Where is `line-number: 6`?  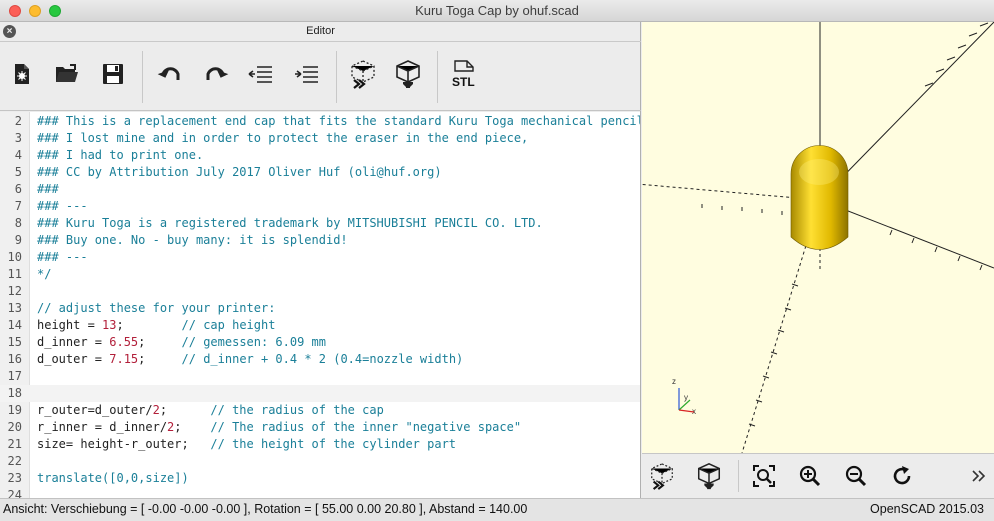
line-number: 6 is located at coordinates (18, 189).